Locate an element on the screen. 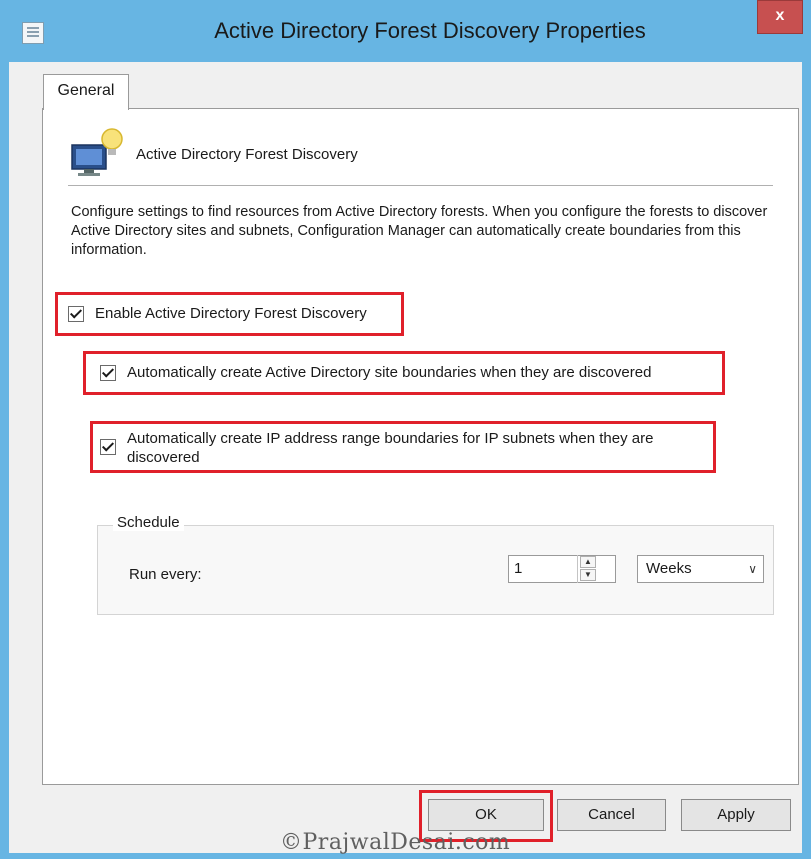  enable-discovery-checkbox is located at coordinates (76, 314).